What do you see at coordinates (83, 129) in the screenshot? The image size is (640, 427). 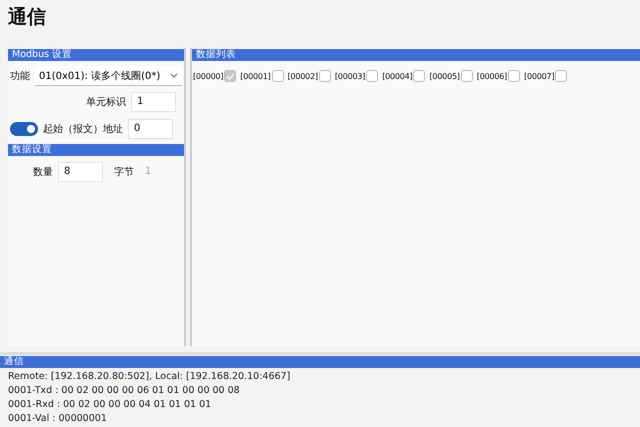 I see `address-label: 起始（报文）地址` at bounding box center [83, 129].